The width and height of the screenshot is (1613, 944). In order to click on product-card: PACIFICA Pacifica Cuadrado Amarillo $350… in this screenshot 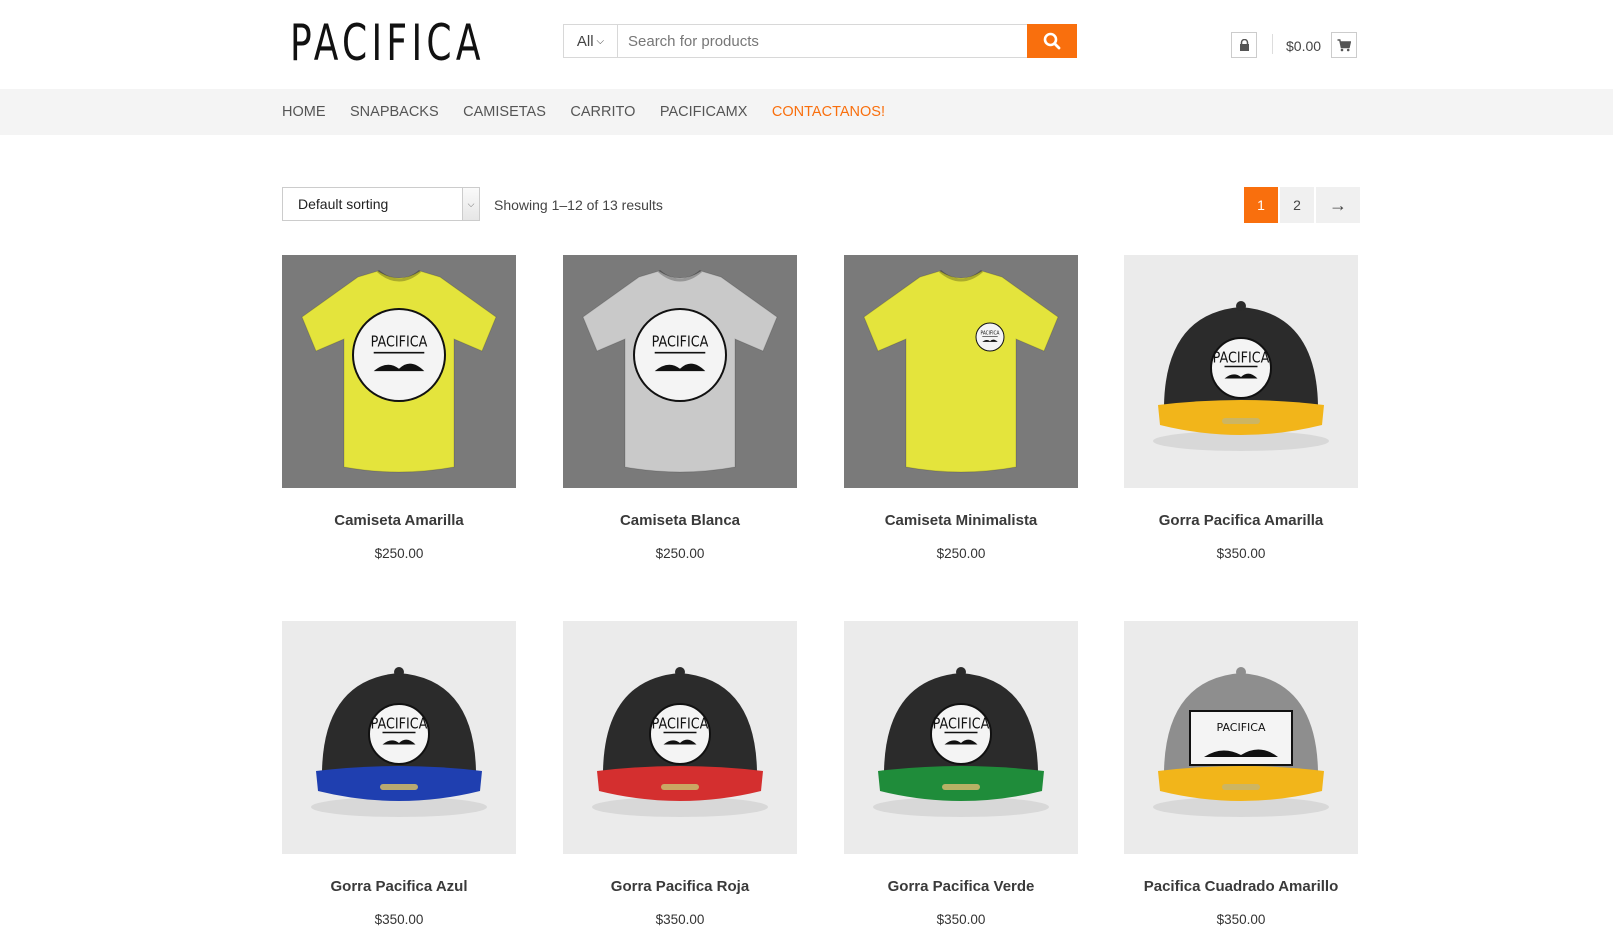, I will do `click(1241, 774)`.